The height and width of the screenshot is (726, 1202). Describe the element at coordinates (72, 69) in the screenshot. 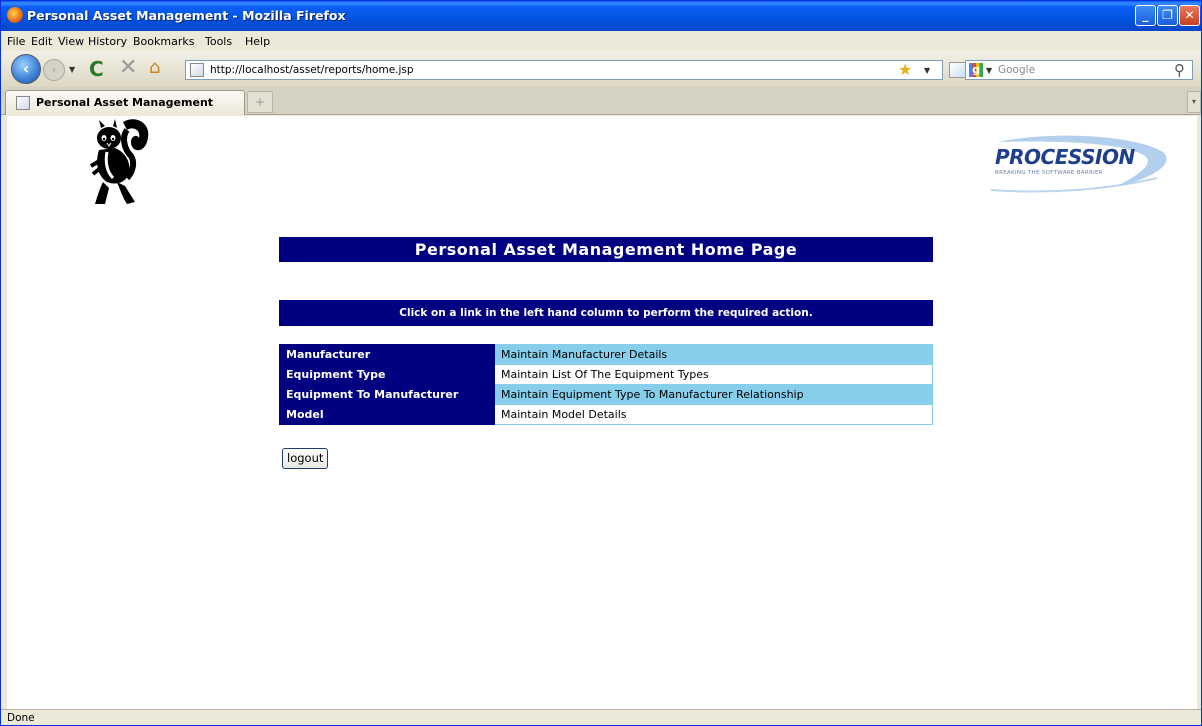

I see `history-dropdown-icon: ▼` at that location.